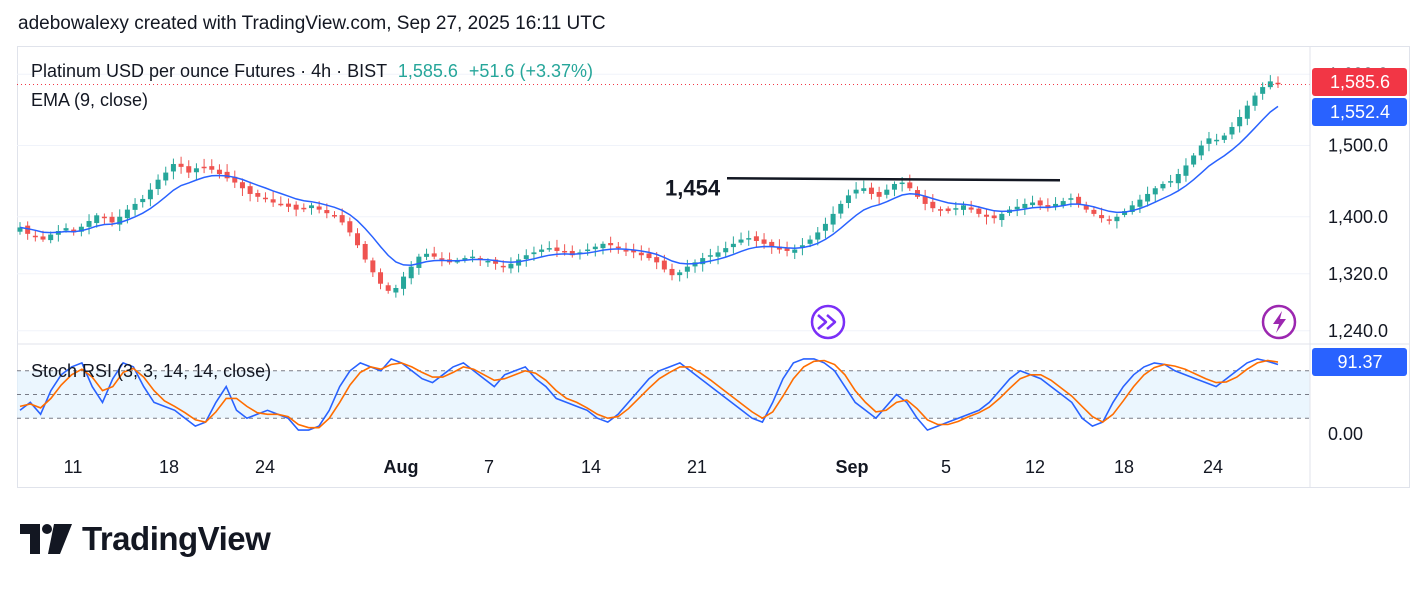  I want to click on stoch-legend: Stoch RSI (3, 3, 14, 14, close), so click(151, 371).